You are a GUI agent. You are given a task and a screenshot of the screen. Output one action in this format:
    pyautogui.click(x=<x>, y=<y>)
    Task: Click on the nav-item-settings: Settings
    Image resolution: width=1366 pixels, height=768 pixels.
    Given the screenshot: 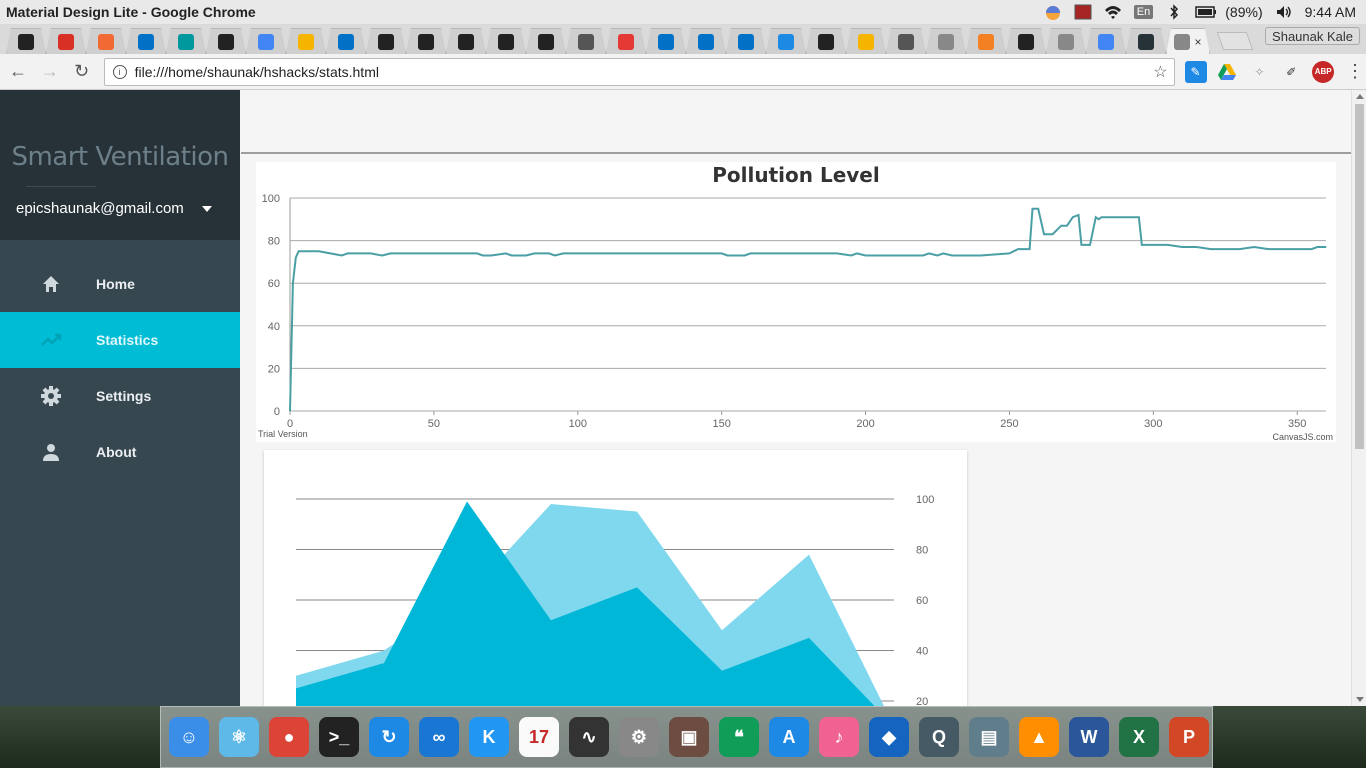 What is the action you would take?
    pyautogui.click(x=120, y=396)
    